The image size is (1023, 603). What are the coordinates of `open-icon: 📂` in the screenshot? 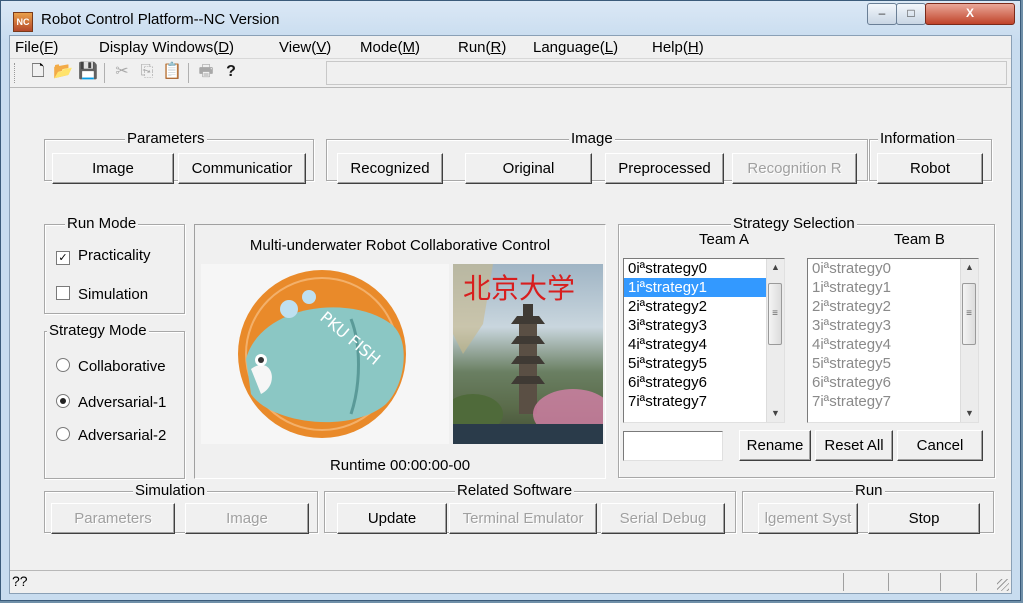 It's located at (63, 72).